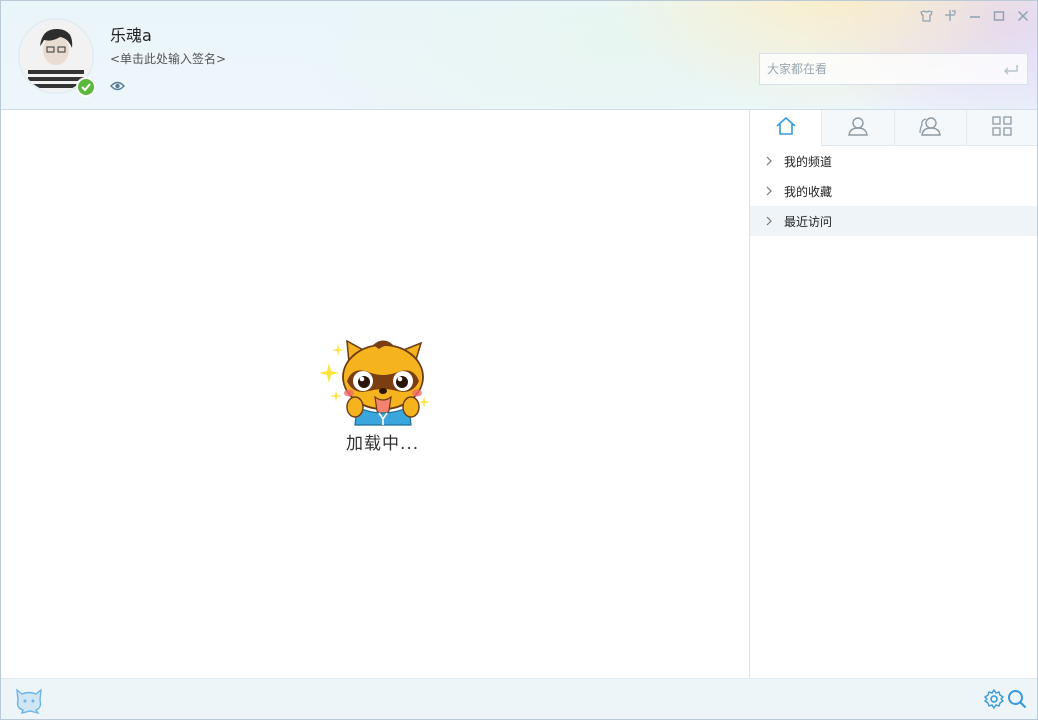 This screenshot has height=720, width=1038. What do you see at coordinates (998, 15) in the screenshot?
I see `maximize-icon` at bounding box center [998, 15].